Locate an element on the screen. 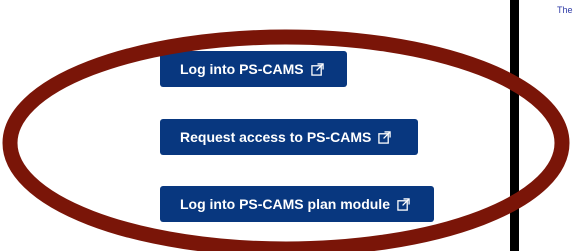 This screenshot has height=251, width=581. request-access-label: Request access to PS-CAMS is located at coordinates (276, 137).